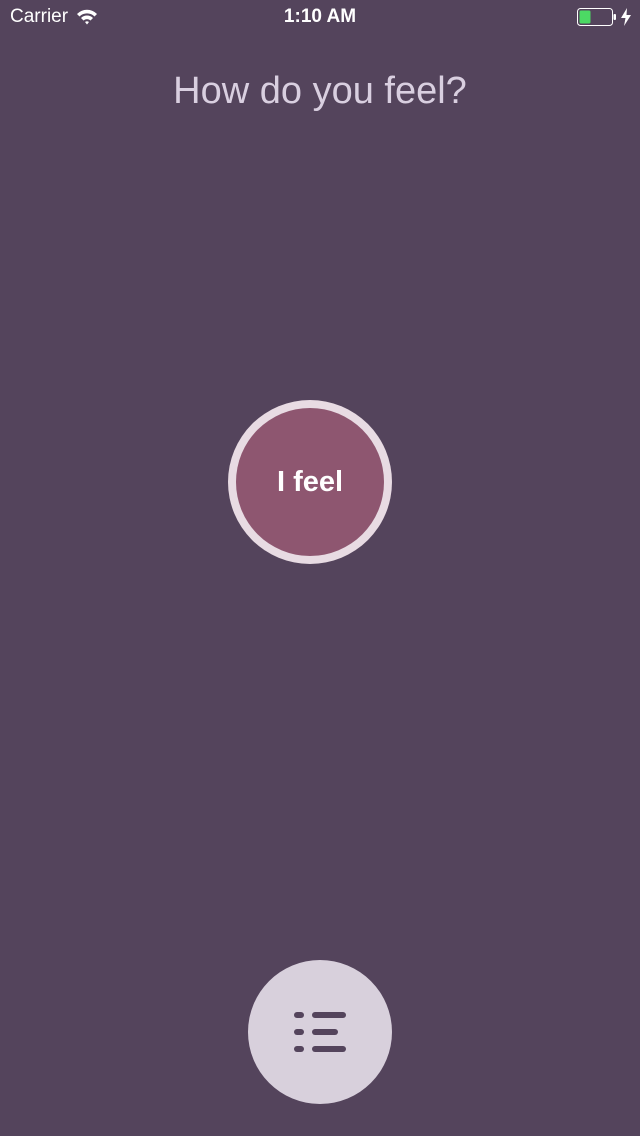 Image resolution: width=640 pixels, height=1136 pixels. I want to click on i-feel-button: I feel, so click(310, 482).